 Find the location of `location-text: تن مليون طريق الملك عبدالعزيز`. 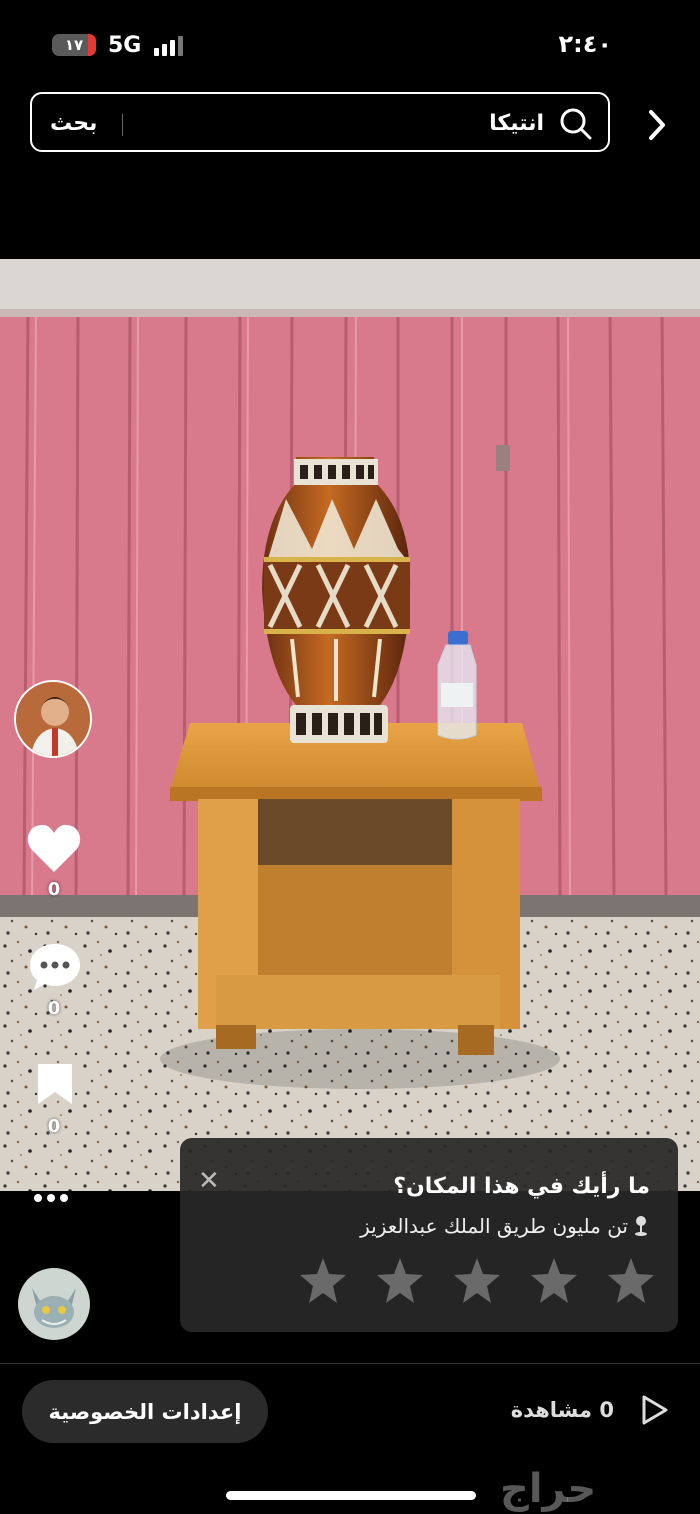

location-text: تن مليون طريق الملك عبدالعزيز is located at coordinates (494, 1226).